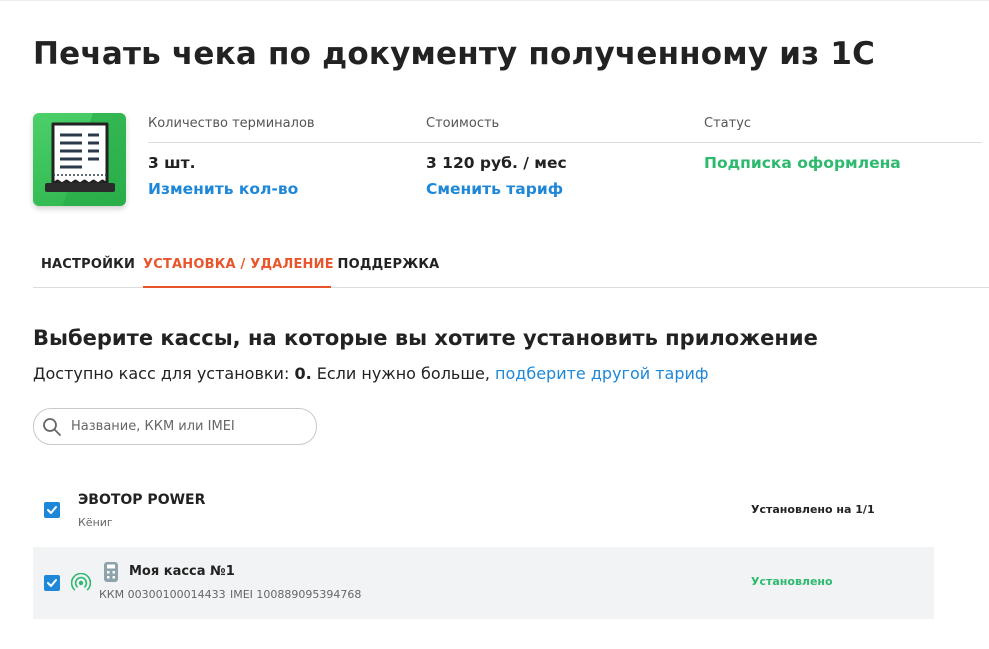  Describe the element at coordinates (792, 581) in the screenshot. I see `device-install-status: Установлено` at that location.